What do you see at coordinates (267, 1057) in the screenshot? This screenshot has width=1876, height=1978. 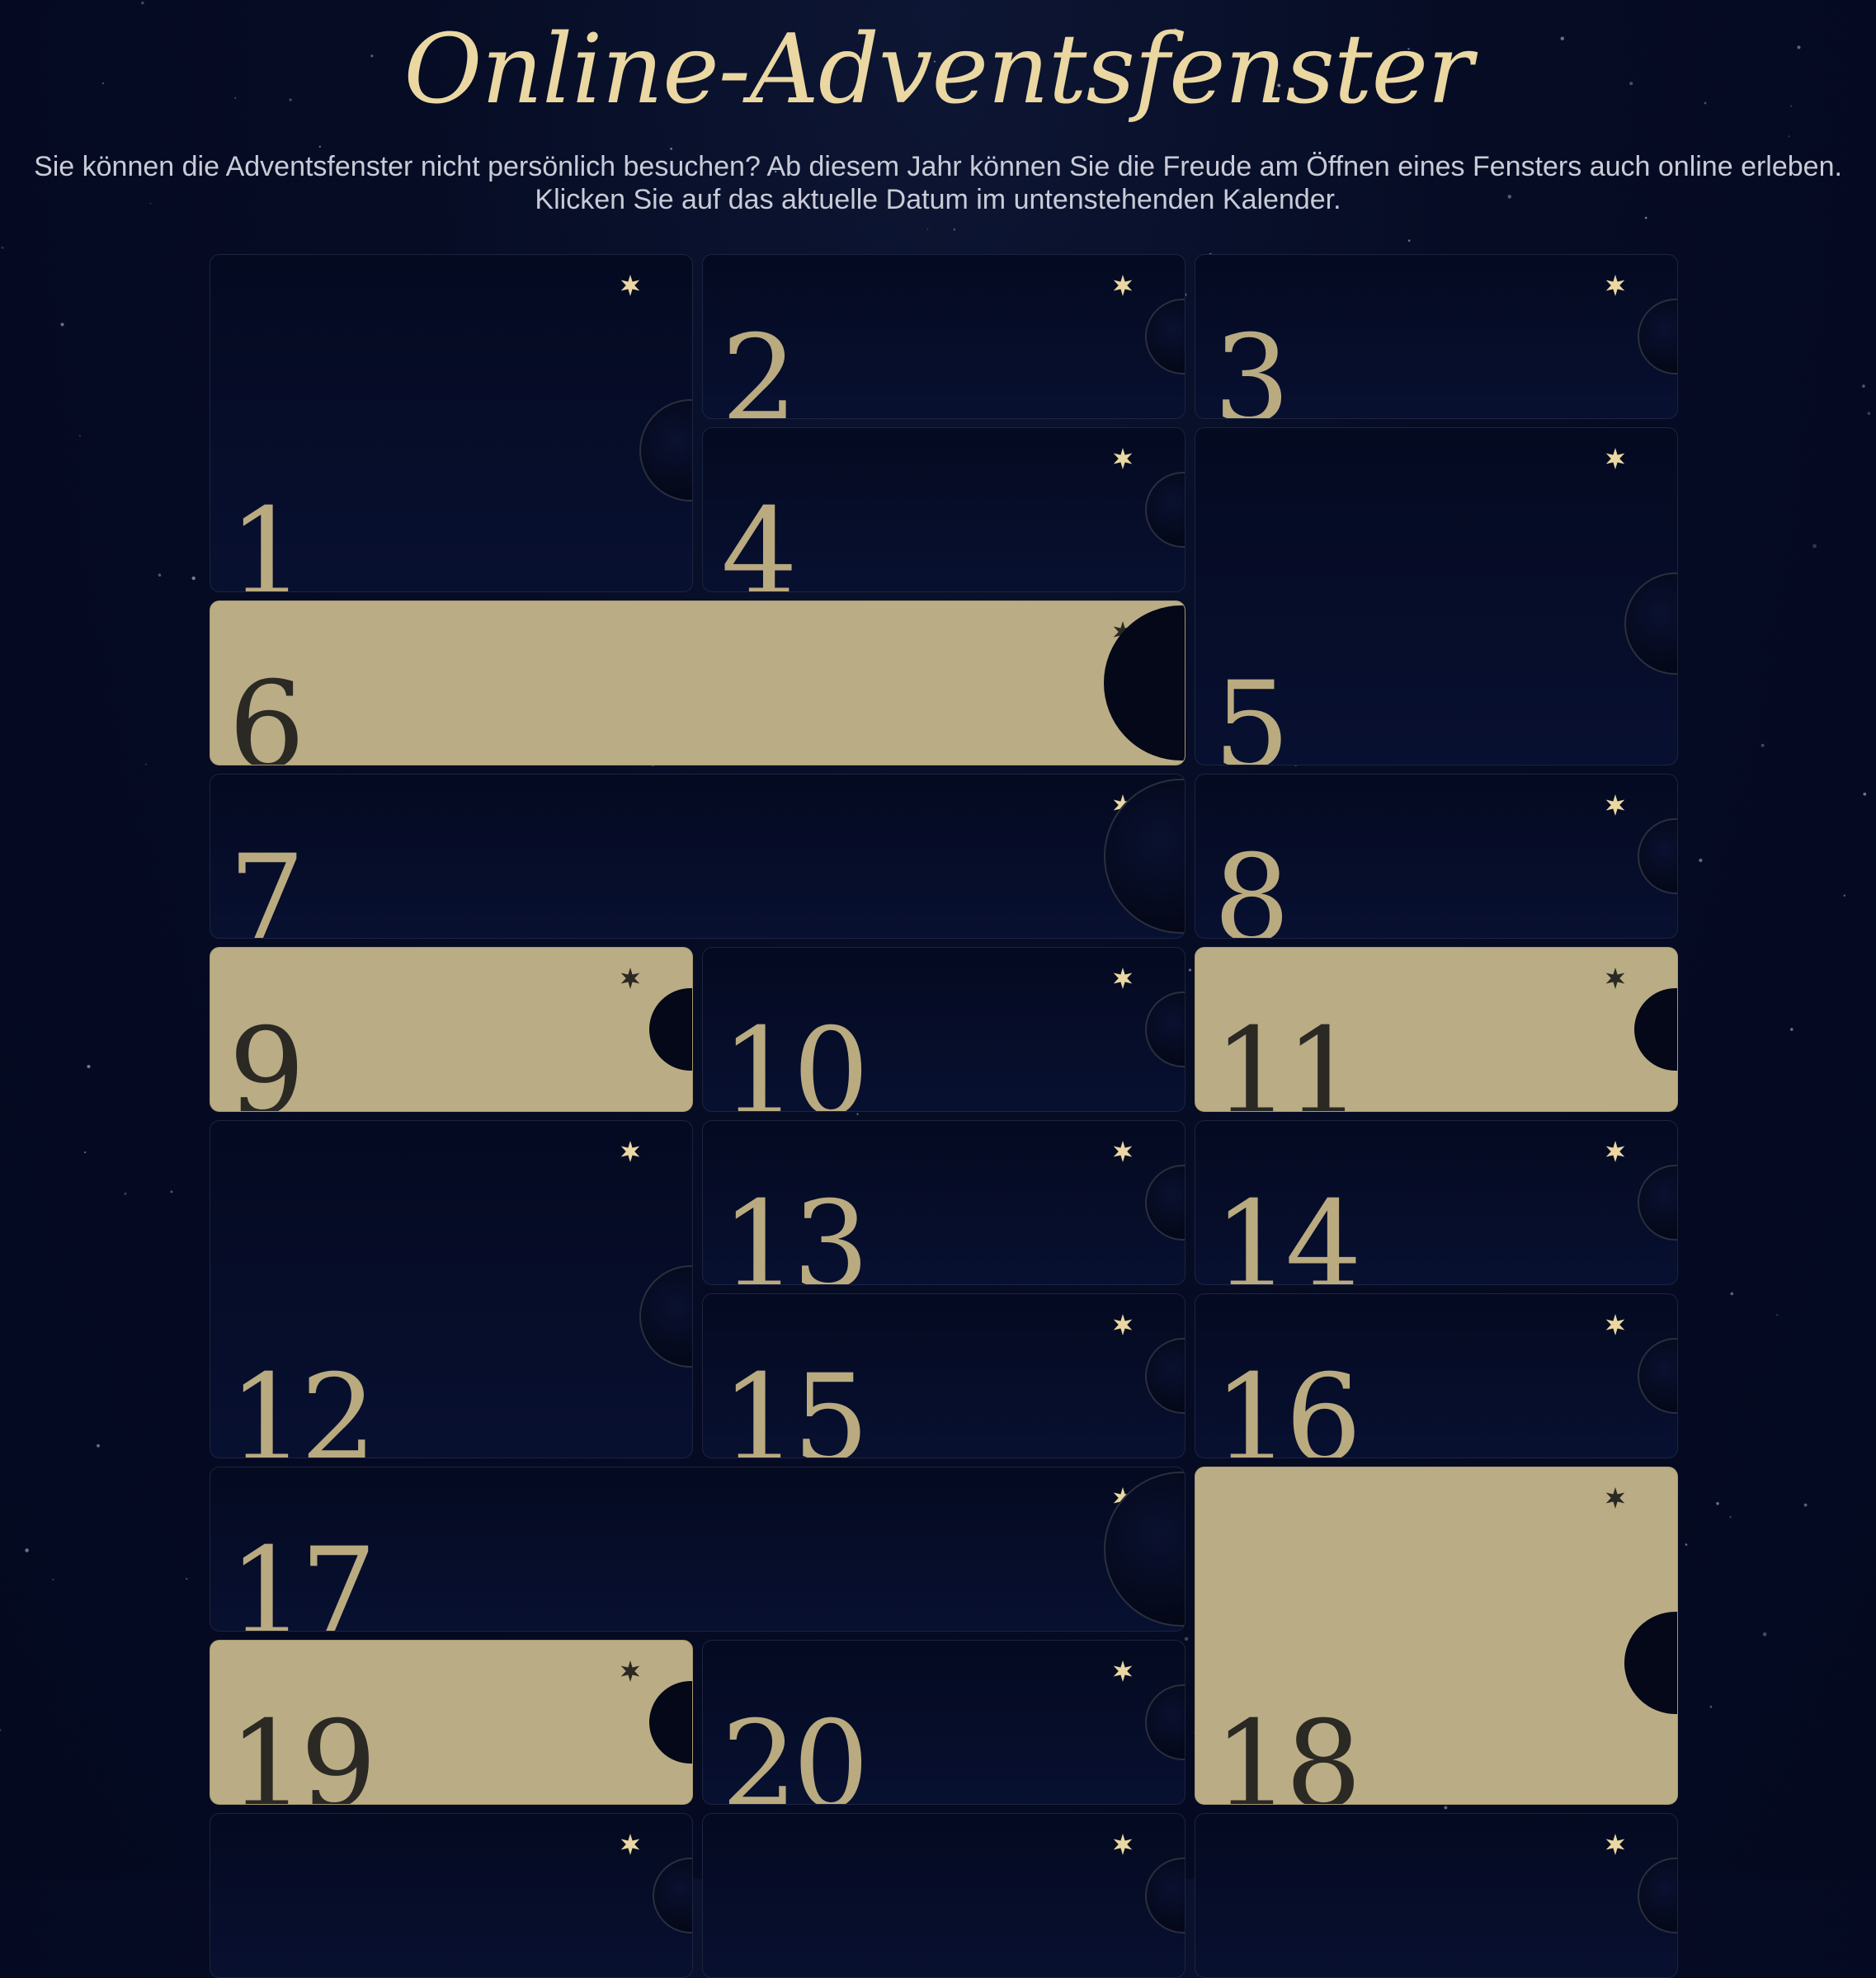 I see `door-number: 9` at bounding box center [267, 1057].